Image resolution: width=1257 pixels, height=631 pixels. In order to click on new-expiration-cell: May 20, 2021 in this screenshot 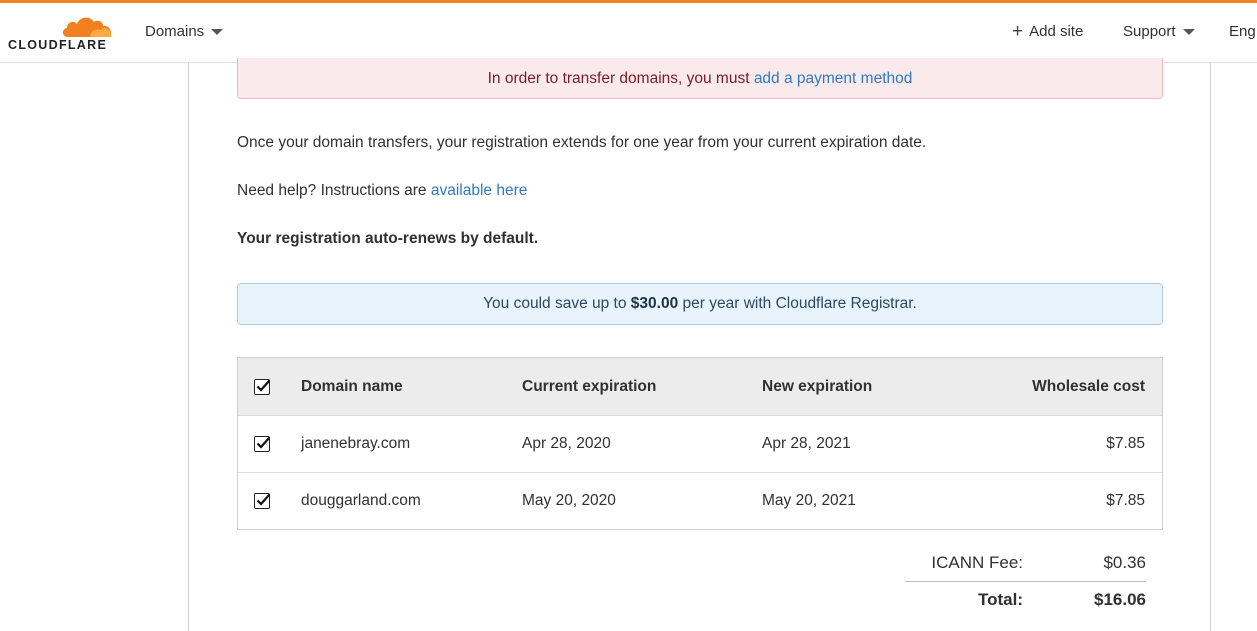, I will do `click(809, 500)`.